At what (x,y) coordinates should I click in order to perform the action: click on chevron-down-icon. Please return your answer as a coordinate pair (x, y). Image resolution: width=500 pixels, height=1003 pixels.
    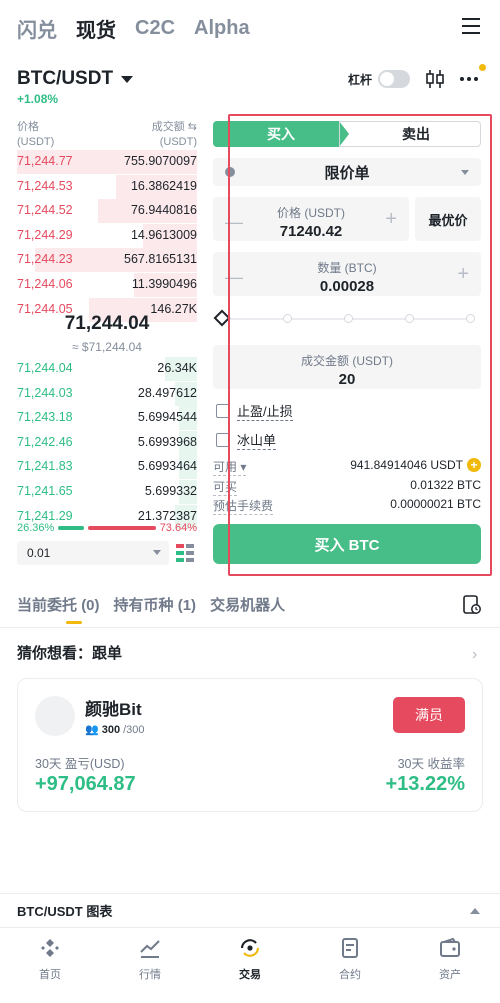
    Looking at the image, I should click on (157, 552).